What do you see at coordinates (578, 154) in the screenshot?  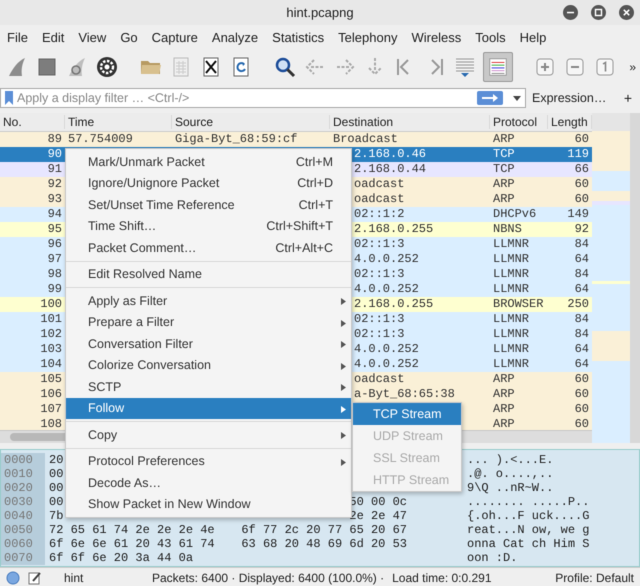 I see `table-cell-text: 119` at bounding box center [578, 154].